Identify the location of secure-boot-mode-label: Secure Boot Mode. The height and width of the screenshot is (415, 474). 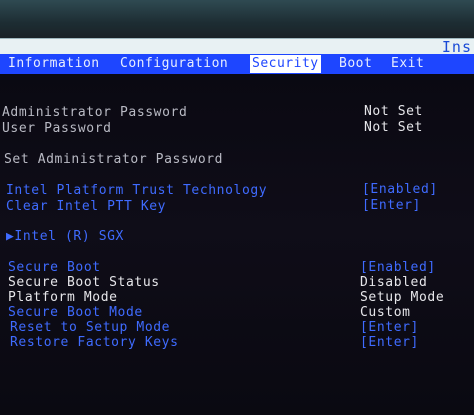
(75, 313).